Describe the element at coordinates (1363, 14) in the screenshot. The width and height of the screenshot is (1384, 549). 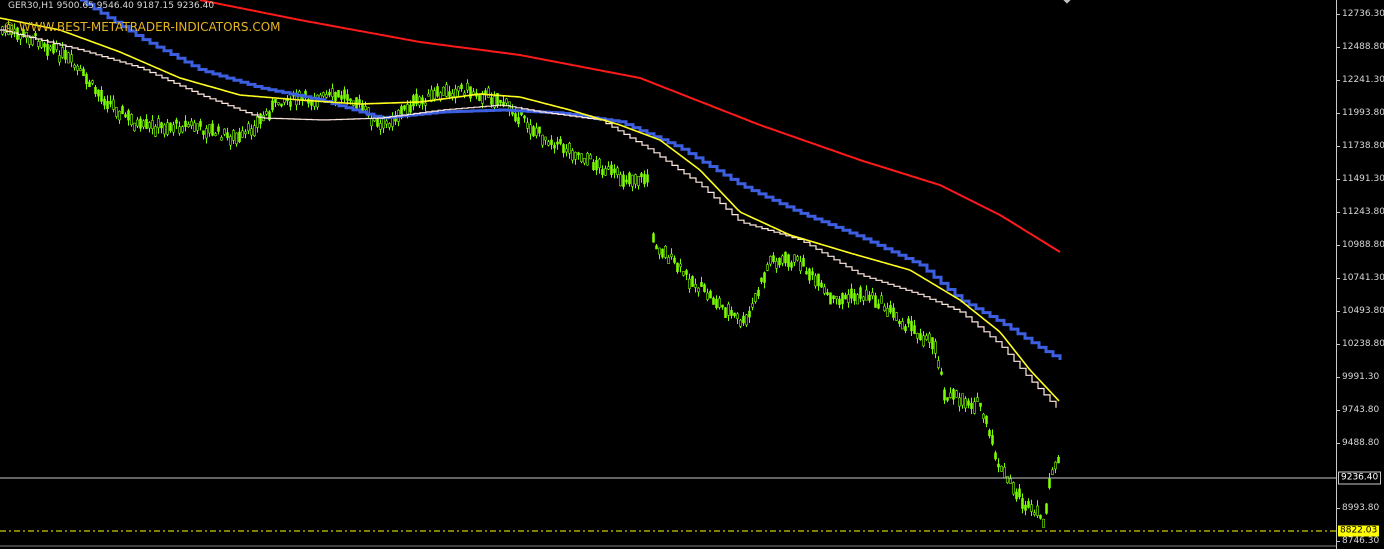
I see `price-tick-label: 12736.30` at that location.